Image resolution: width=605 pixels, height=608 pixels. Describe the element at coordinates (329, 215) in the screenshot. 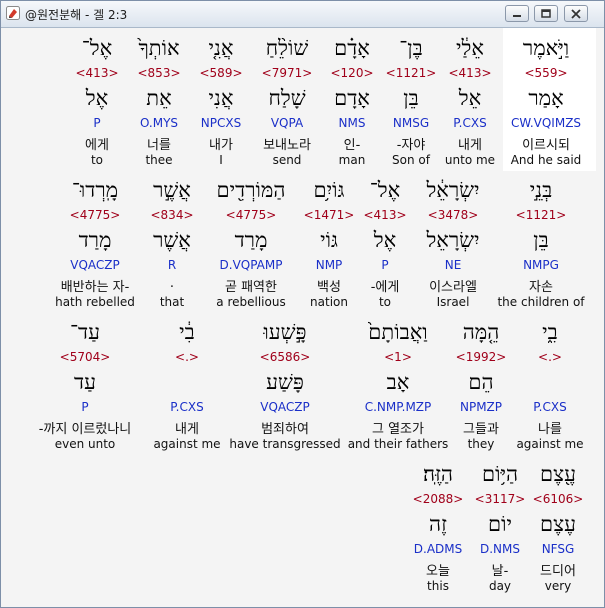

I see `strong-number: <1471>` at that location.